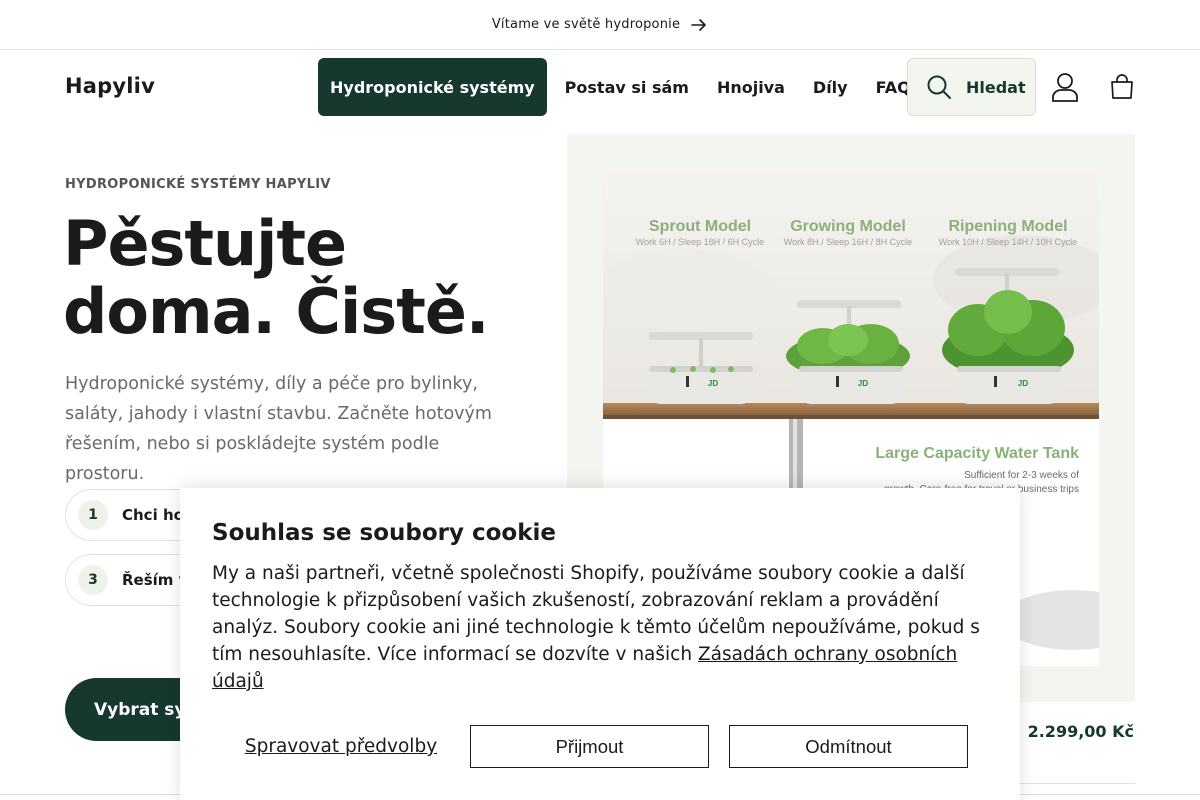 This screenshot has height=800, width=1200. Describe the element at coordinates (848, 226) in the screenshot. I see `model-title-growing: Growing Model` at that location.